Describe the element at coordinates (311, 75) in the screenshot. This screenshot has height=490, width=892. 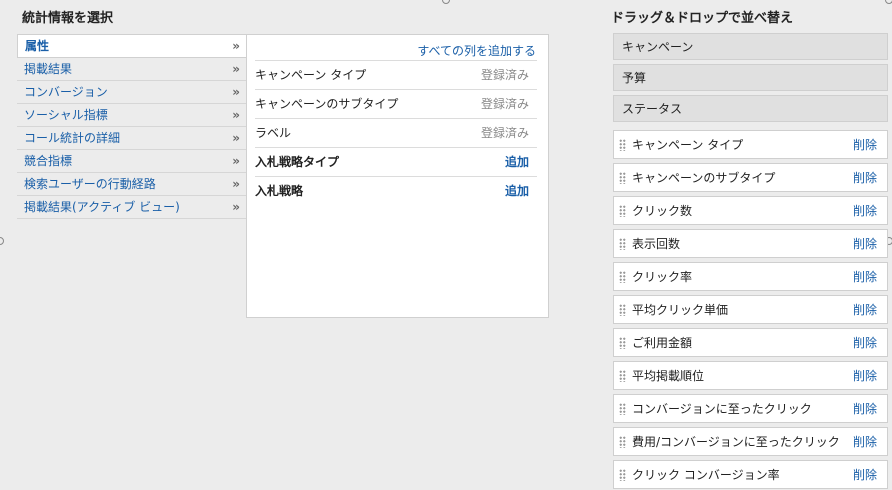
I see `attribute-name: キャンペーン タイプ` at that location.